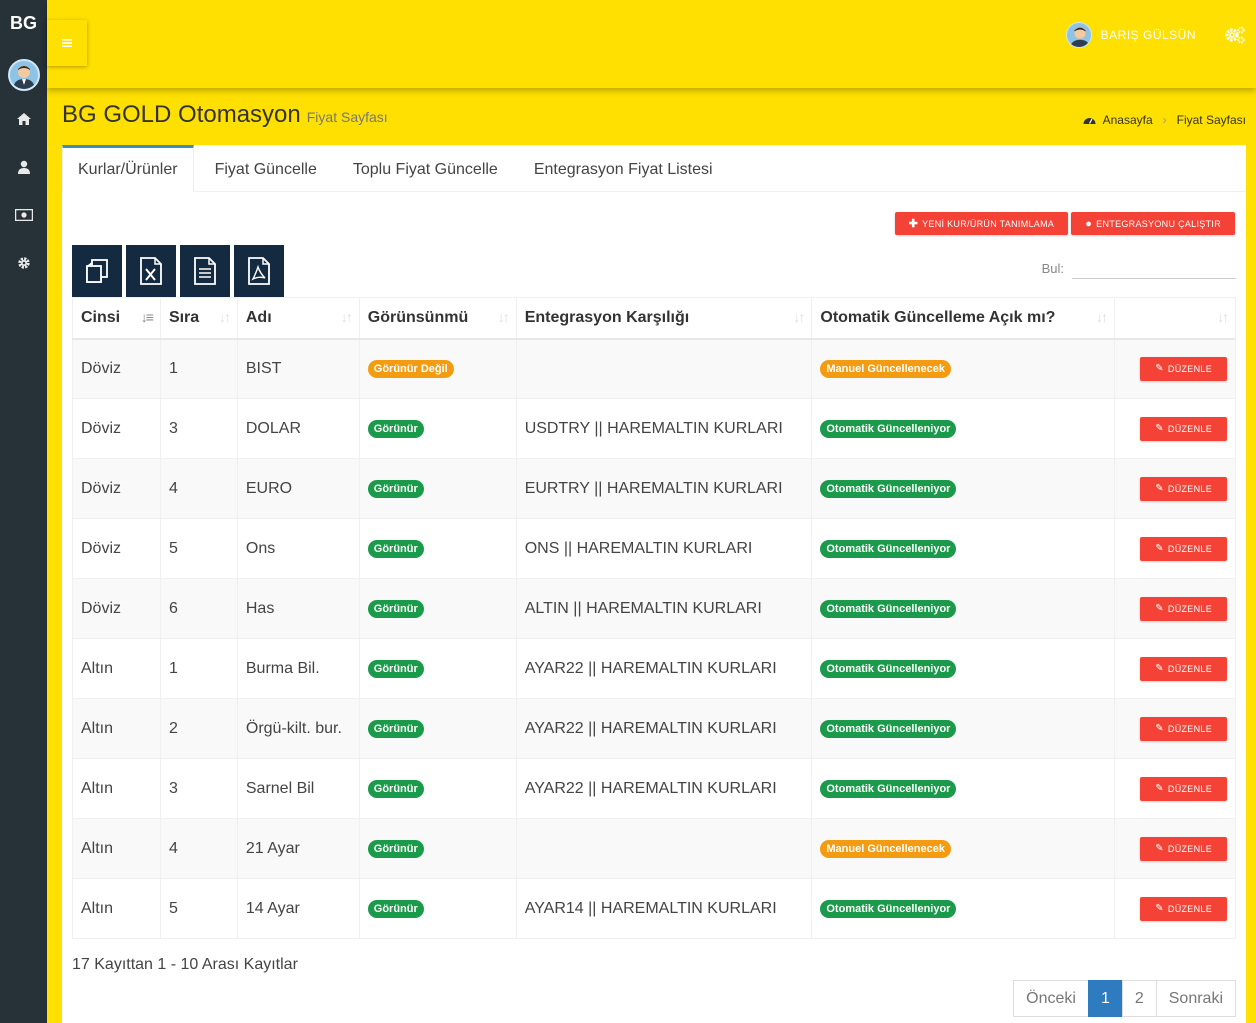  Describe the element at coordinates (272, 908) in the screenshot. I see `cell-text: 14 Ayar` at that location.